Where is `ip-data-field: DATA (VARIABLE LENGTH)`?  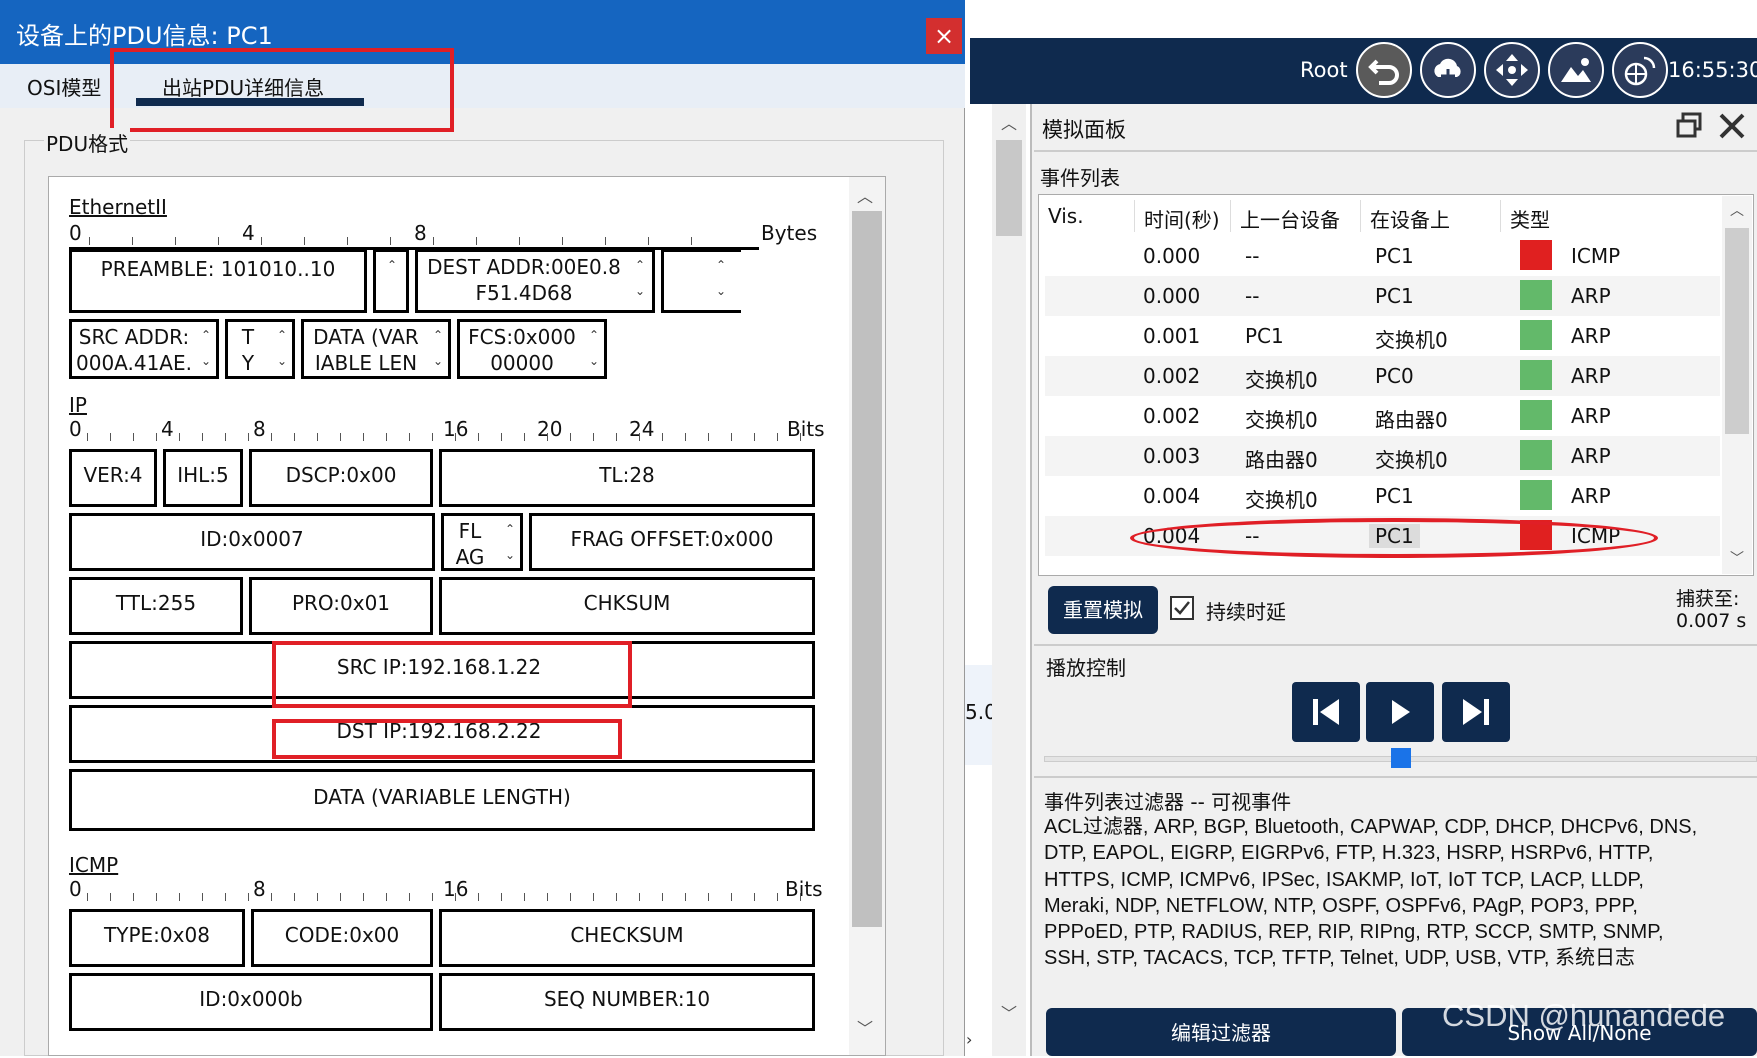 ip-data-field: DATA (VARIABLE LENGTH) is located at coordinates (442, 800).